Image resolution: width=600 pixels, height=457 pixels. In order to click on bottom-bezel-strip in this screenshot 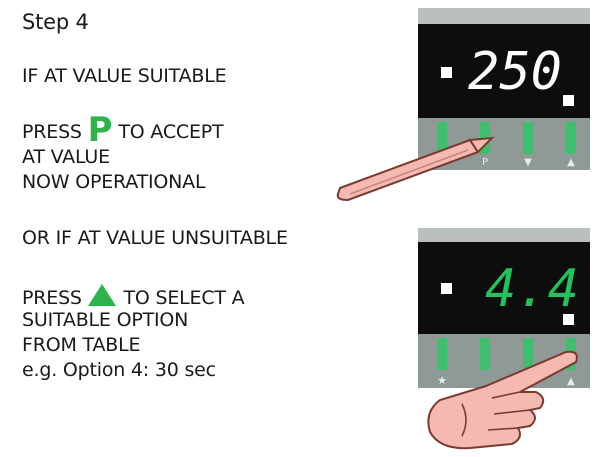, I will do `click(504, 235)`.